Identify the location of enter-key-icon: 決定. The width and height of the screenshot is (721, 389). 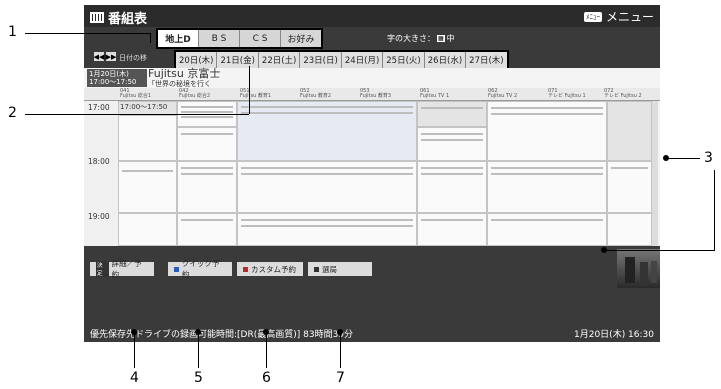
(102, 269).